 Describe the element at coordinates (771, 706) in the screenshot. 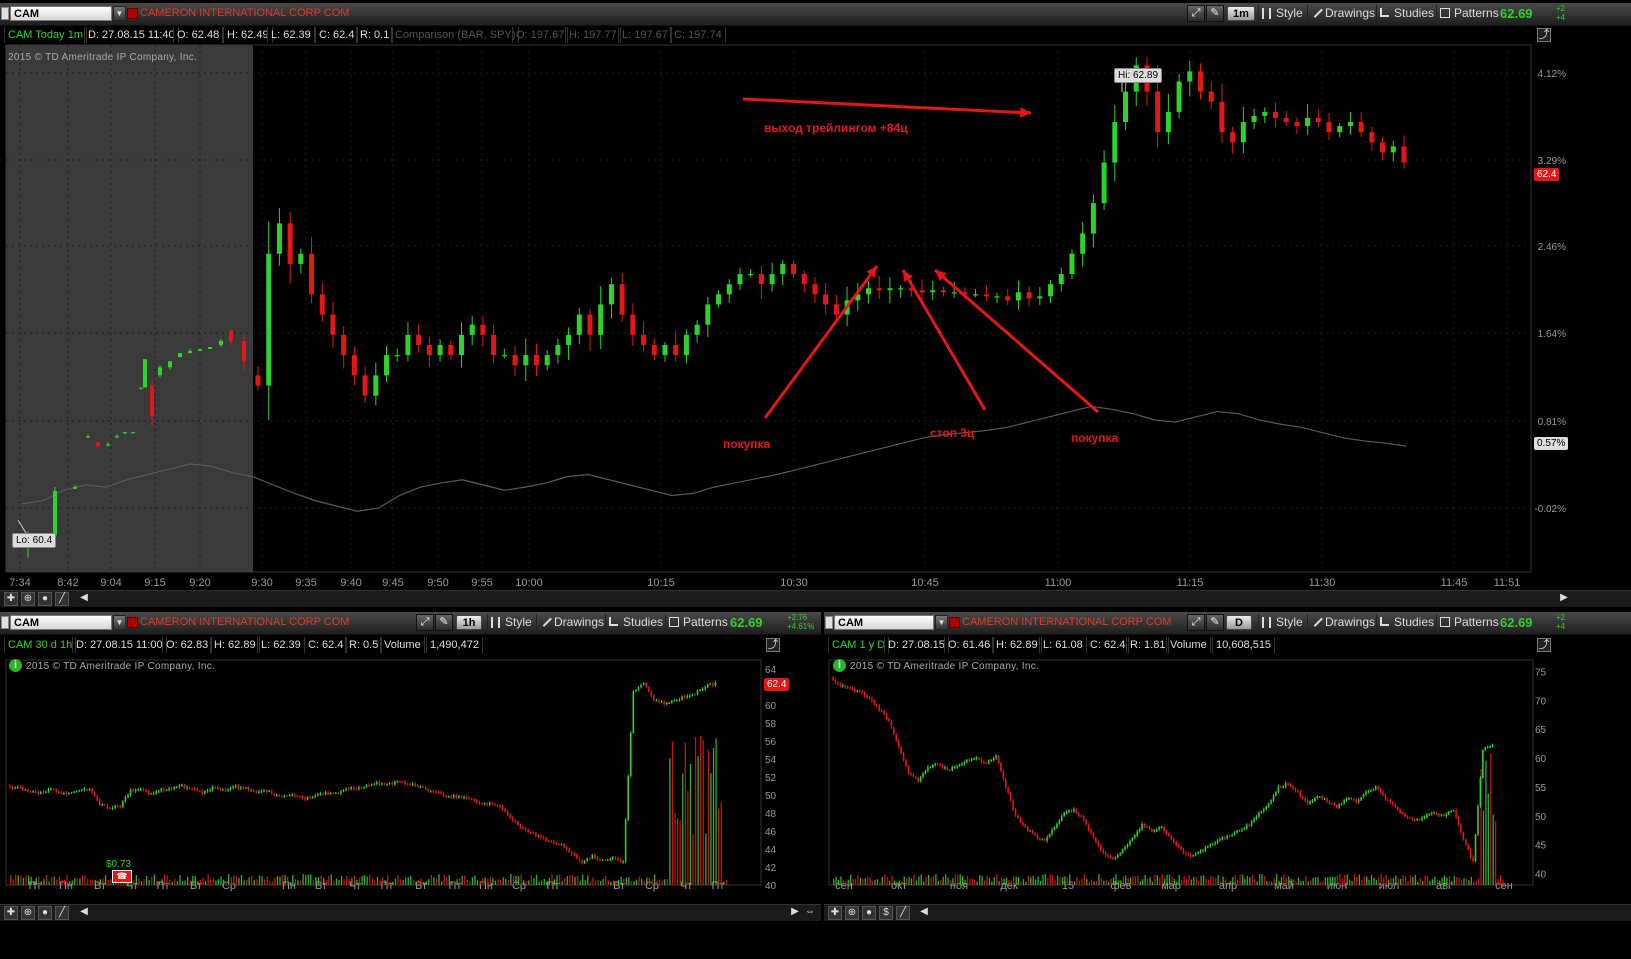

I see `left-svg-y-tick: 60` at that location.